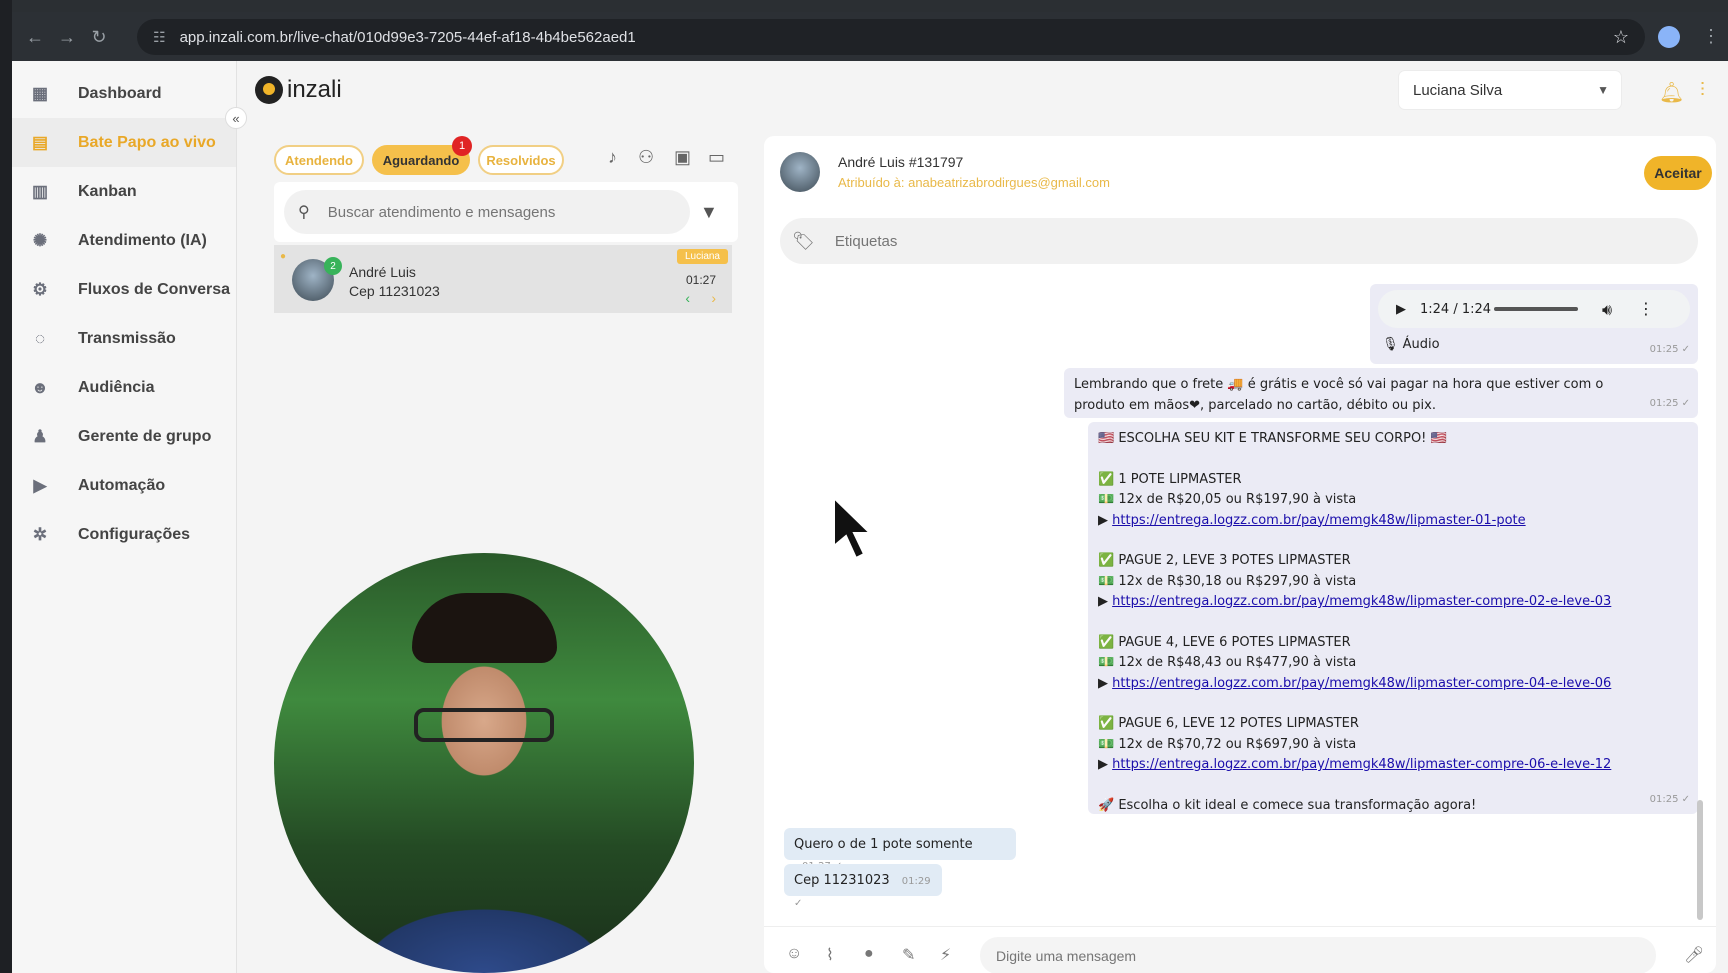 The image size is (1728, 973). What do you see at coordinates (945, 955) in the screenshot?
I see `quick-reply-icon: ⚡︎` at bounding box center [945, 955].